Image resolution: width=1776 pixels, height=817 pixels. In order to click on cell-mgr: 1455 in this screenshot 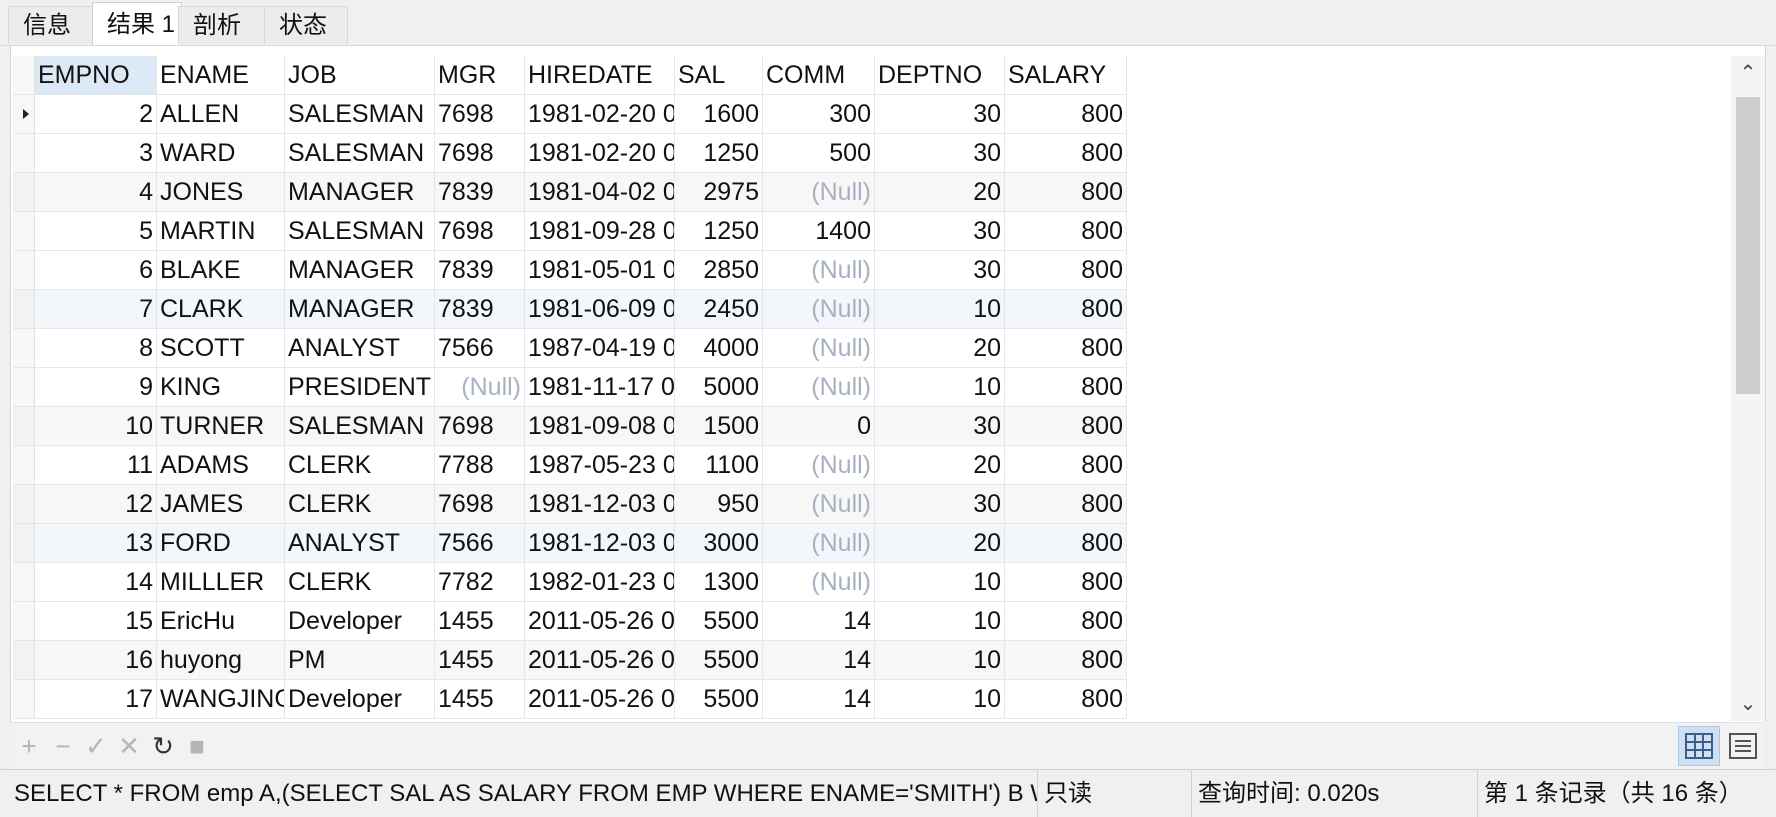, I will do `click(480, 621)`.